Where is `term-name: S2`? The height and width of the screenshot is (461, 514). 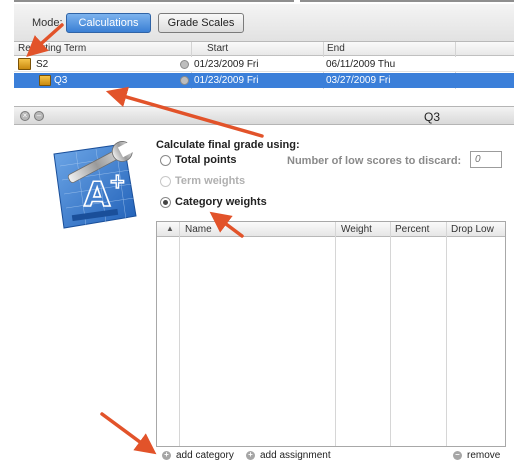 term-name: S2 is located at coordinates (42, 64).